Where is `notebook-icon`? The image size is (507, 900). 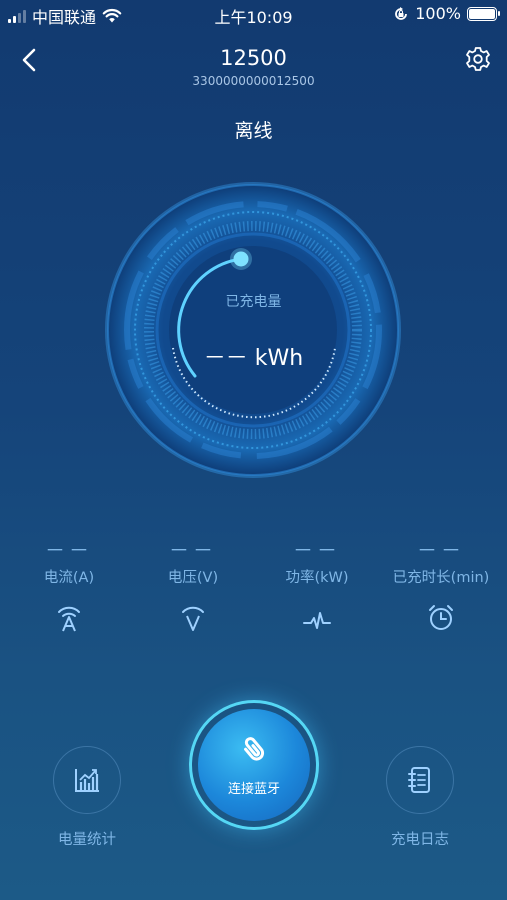
notebook-icon is located at coordinates (419, 780).